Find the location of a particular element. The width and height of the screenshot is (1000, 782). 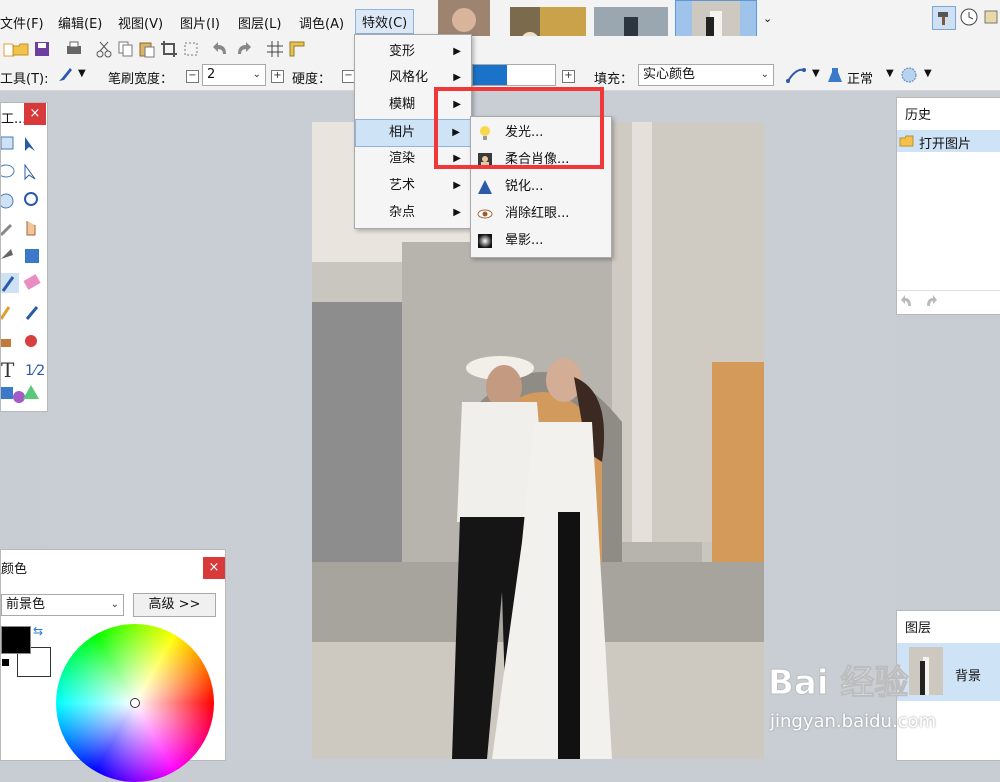

menu-edit: 编辑(E) is located at coordinates (80, 22).